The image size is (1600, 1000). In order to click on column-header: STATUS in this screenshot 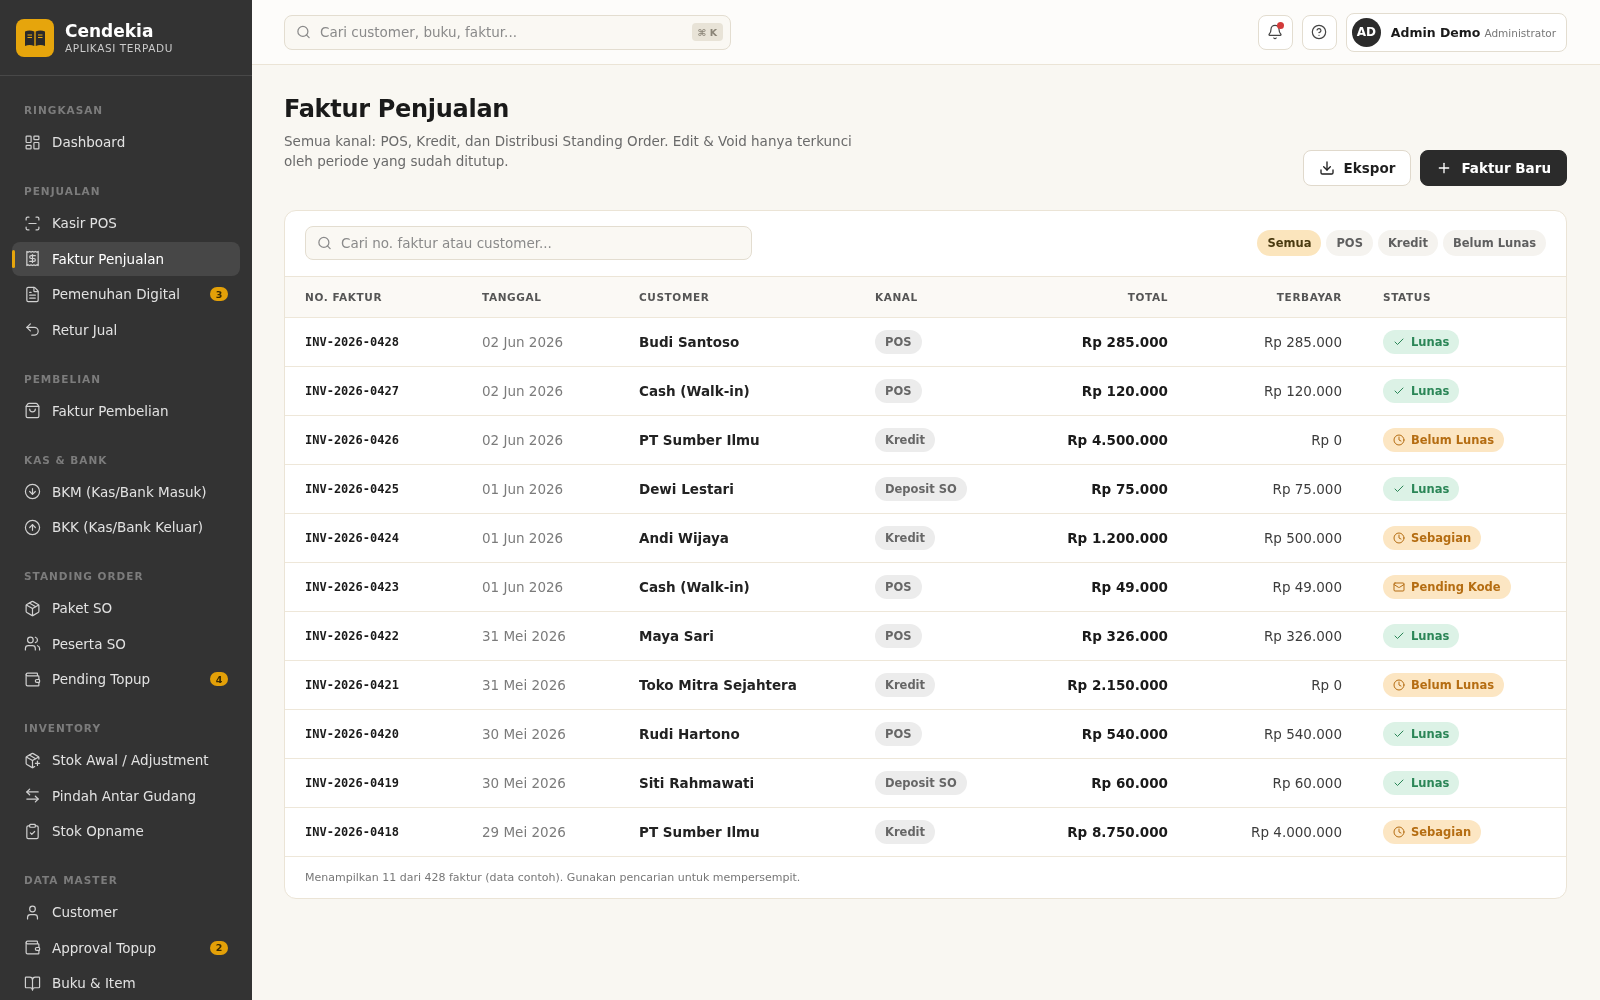, I will do `click(1407, 297)`.